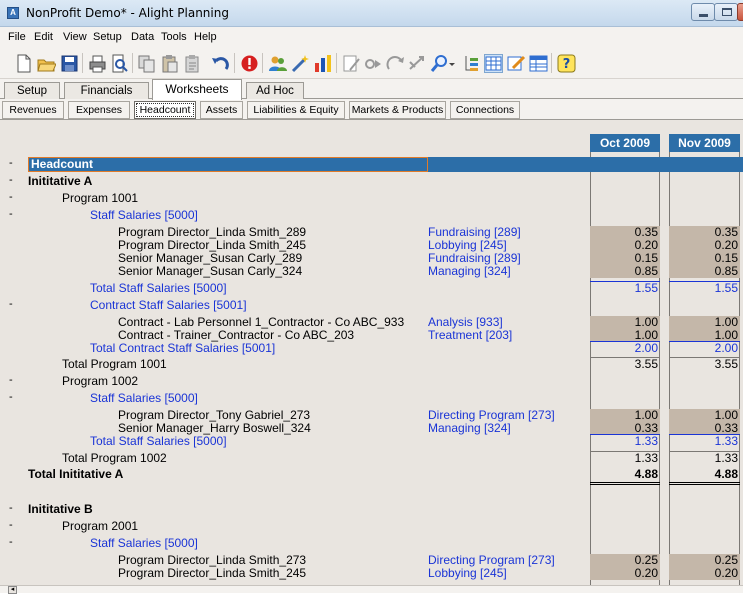  Describe the element at coordinates (485, 110) in the screenshot. I see `subtab-connections: Connections` at that location.